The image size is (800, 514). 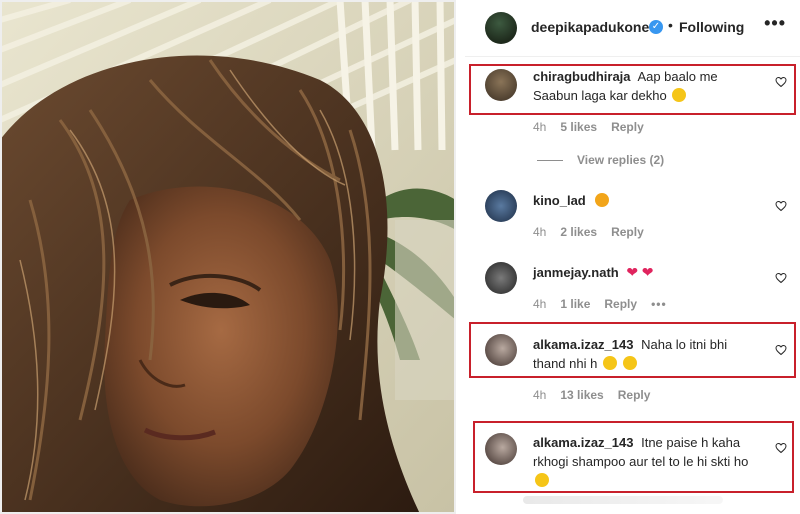 I want to click on header-divider, so click(x=632, y=56).